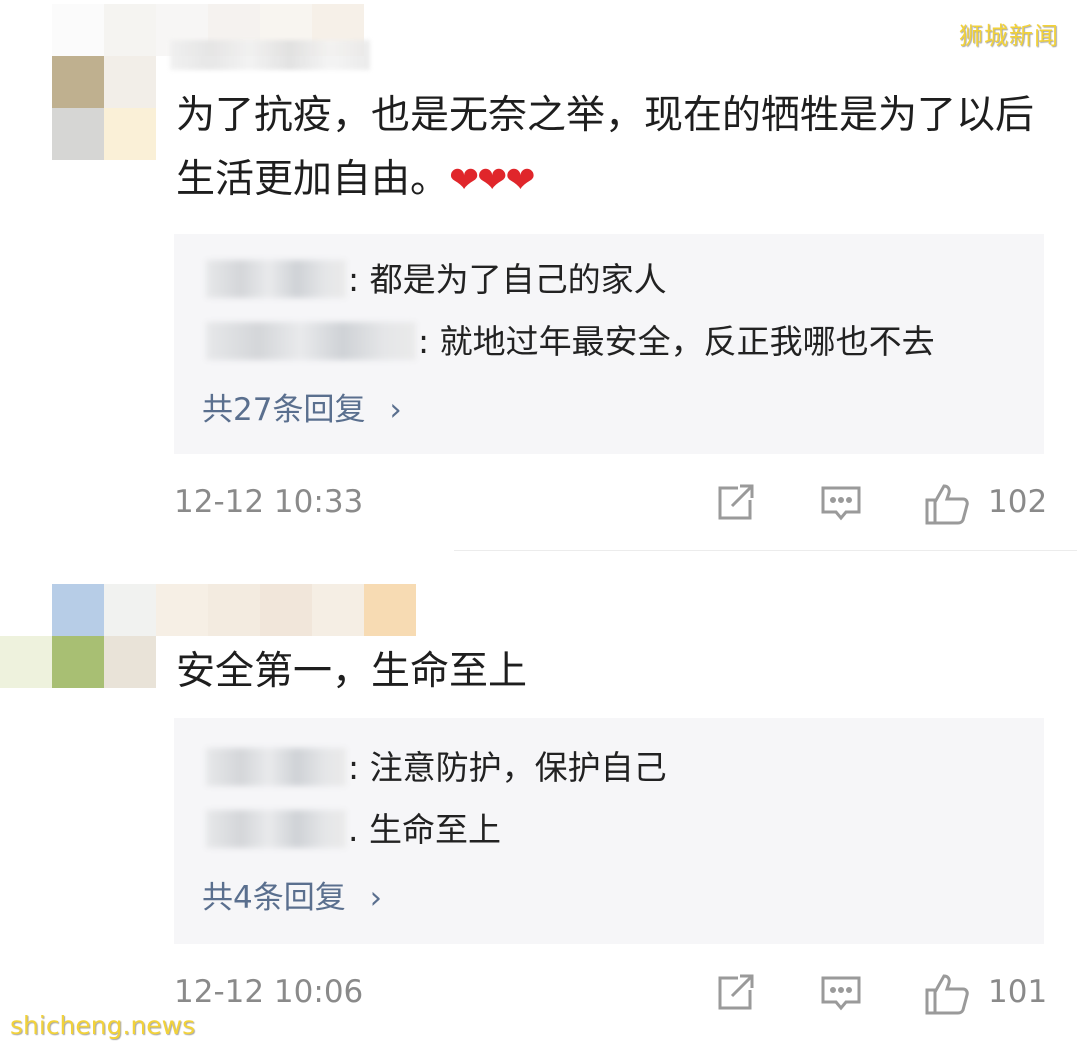 The width and height of the screenshot is (1077, 1048). What do you see at coordinates (269, 992) in the screenshot?
I see `timestamp: 12-12 10:06` at bounding box center [269, 992].